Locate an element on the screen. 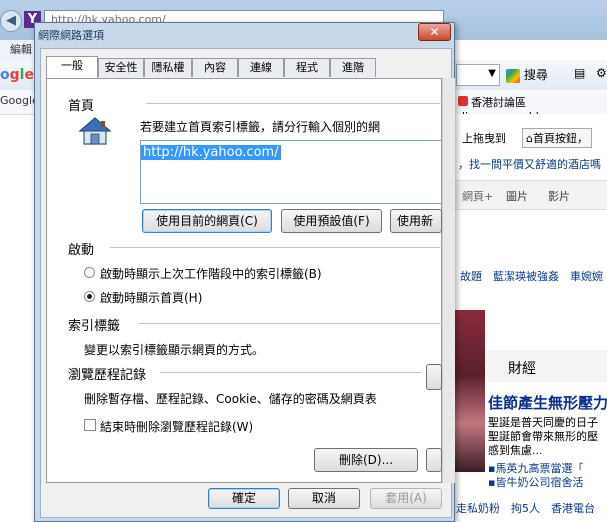 Image resolution: width=607 pixels, height=522 pixels. back-button: ◀ is located at coordinates (11, 21).